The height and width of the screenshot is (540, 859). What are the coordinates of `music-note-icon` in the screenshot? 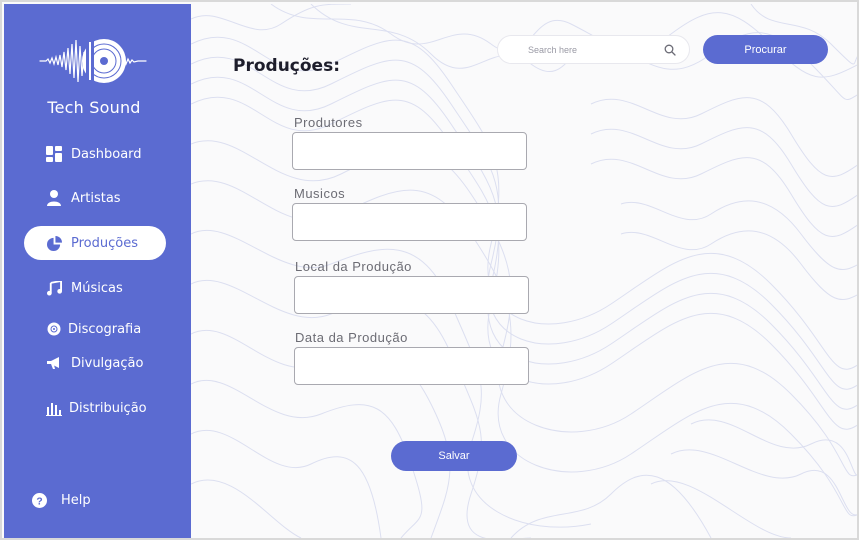 It's located at (54, 288).